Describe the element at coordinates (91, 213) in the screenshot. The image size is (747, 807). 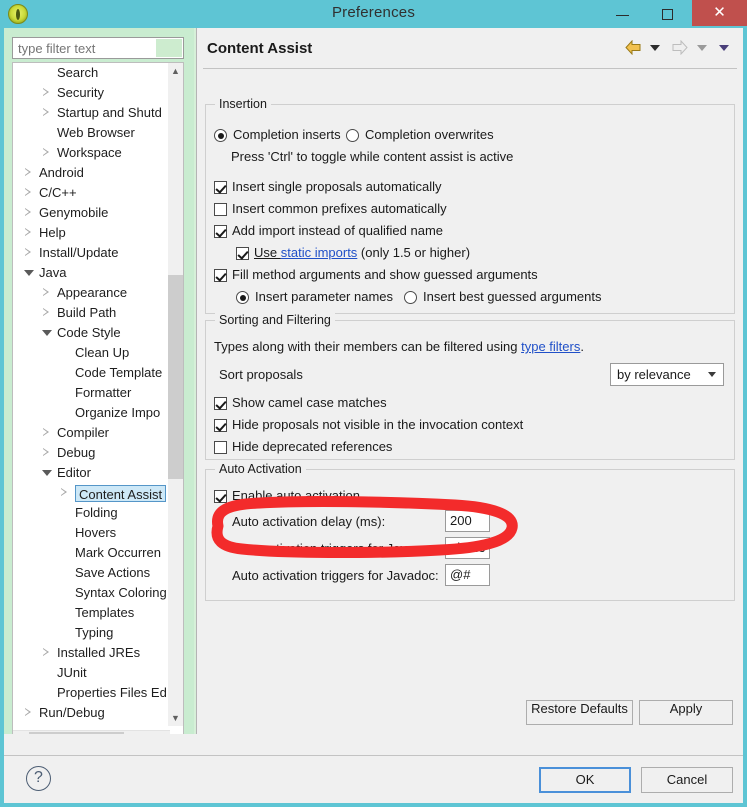
I see `tree-item-genymobile: Genymobile` at that location.